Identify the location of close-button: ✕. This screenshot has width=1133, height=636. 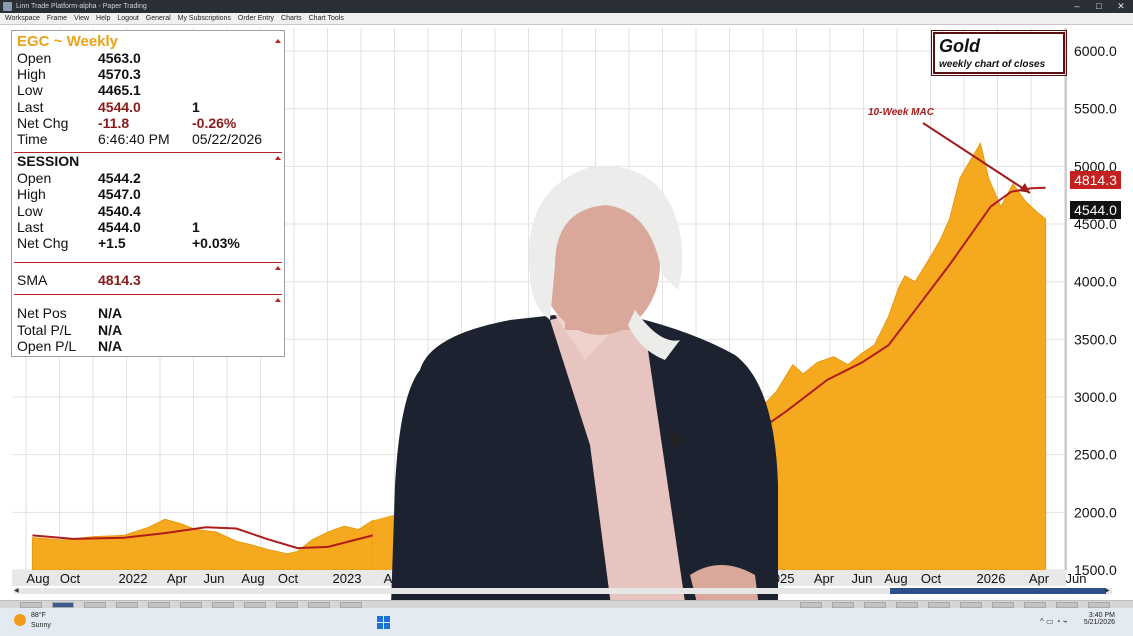
(1121, 6).